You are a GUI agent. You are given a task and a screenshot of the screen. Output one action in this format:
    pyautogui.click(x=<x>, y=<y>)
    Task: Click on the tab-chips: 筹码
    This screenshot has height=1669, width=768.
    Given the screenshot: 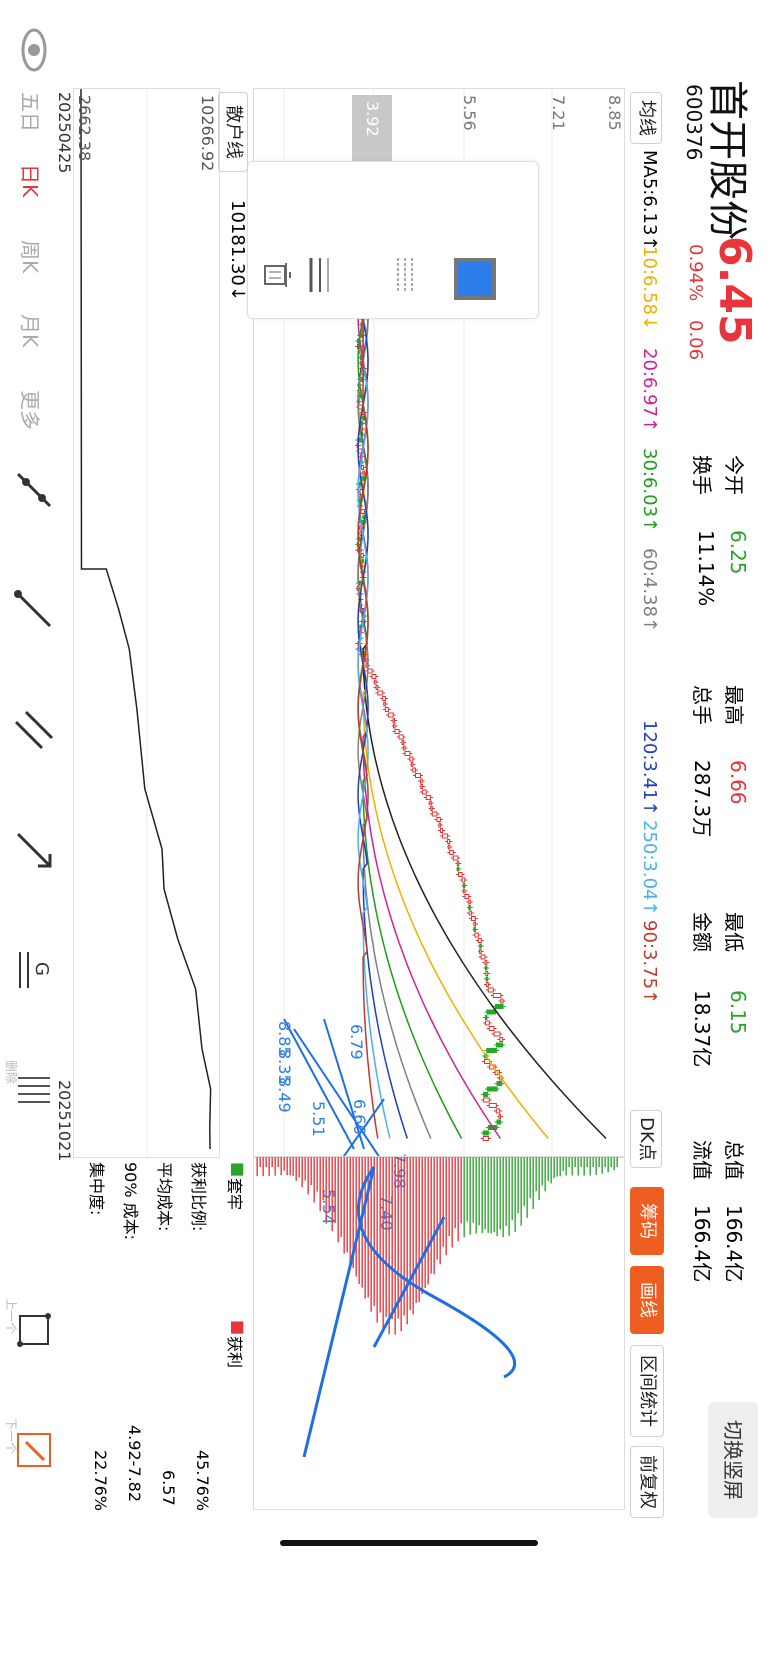 What is the action you would take?
    pyautogui.click(x=647, y=1221)
    